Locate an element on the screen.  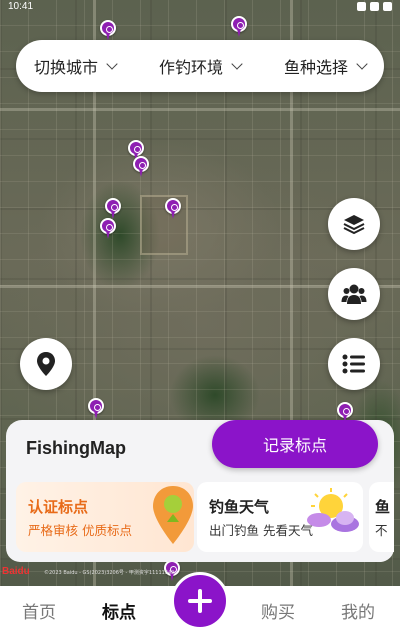
nav-buy: 购买 is located at coordinates (278, 610).